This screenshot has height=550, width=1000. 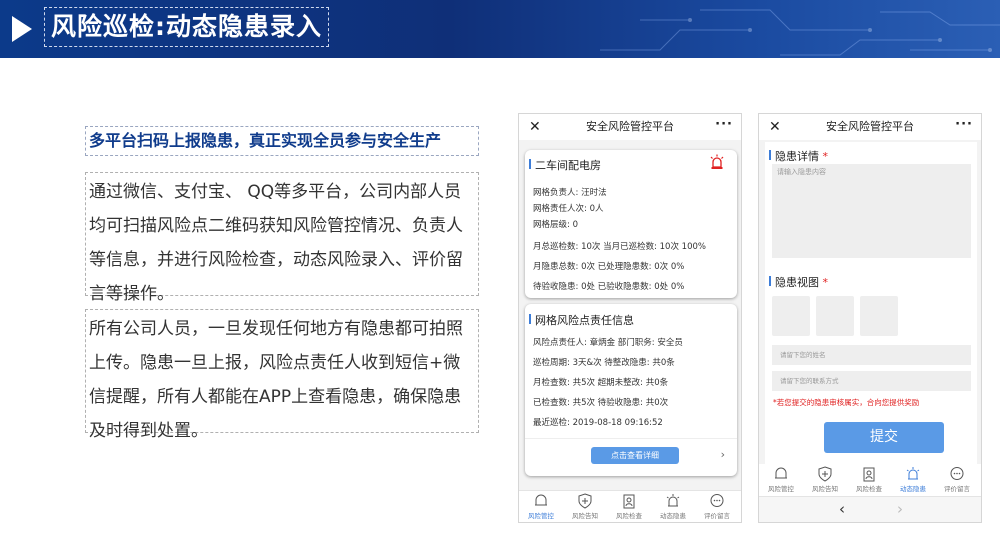 I want to click on play-arrow-icon, so click(x=22, y=29).